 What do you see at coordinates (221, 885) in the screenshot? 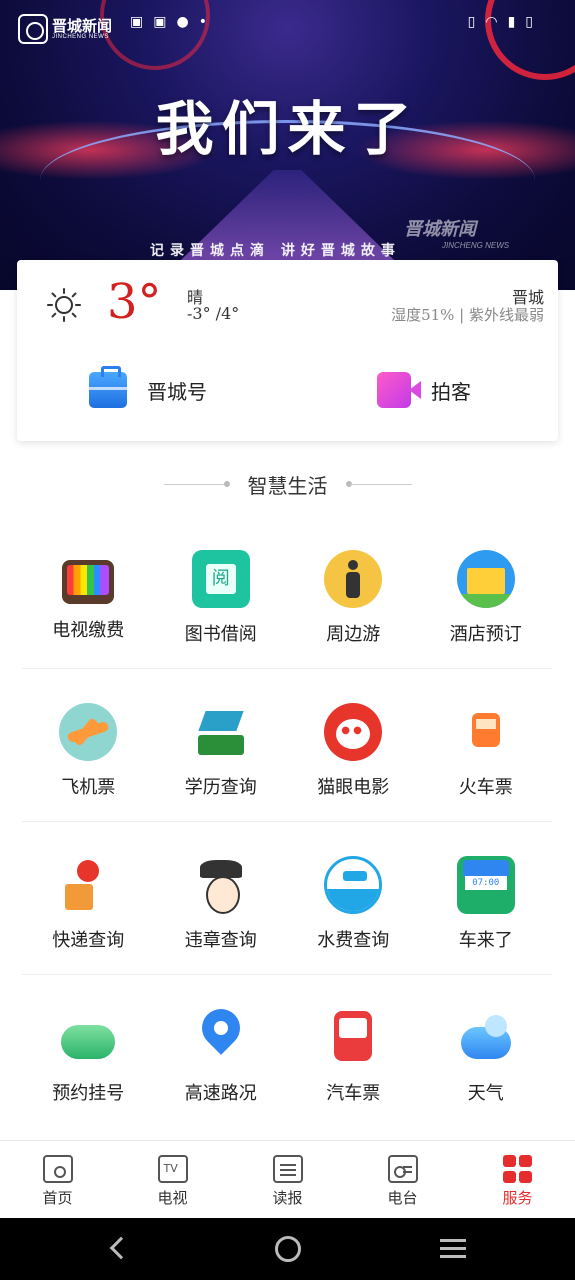
I see `police-icon` at bounding box center [221, 885].